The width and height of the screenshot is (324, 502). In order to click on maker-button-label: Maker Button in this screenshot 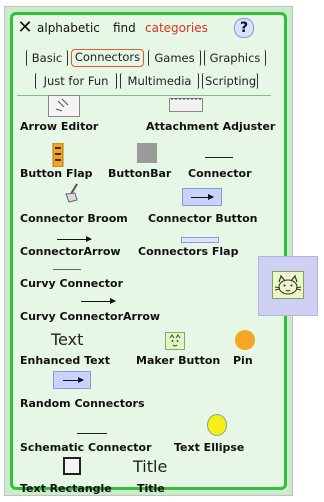, I will do `click(178, 360)`.